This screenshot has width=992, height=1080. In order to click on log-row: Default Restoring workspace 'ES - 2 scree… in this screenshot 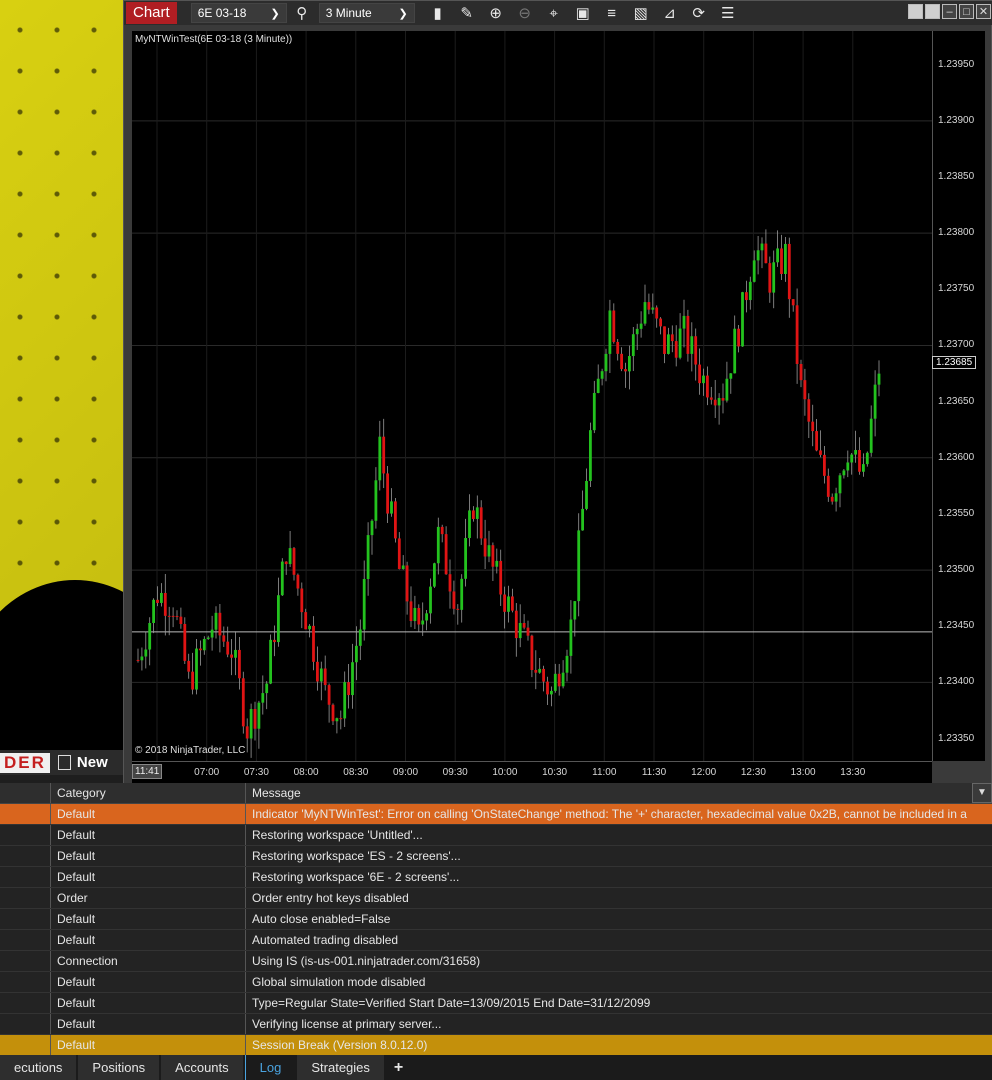, I will do `click(496, 856)`.